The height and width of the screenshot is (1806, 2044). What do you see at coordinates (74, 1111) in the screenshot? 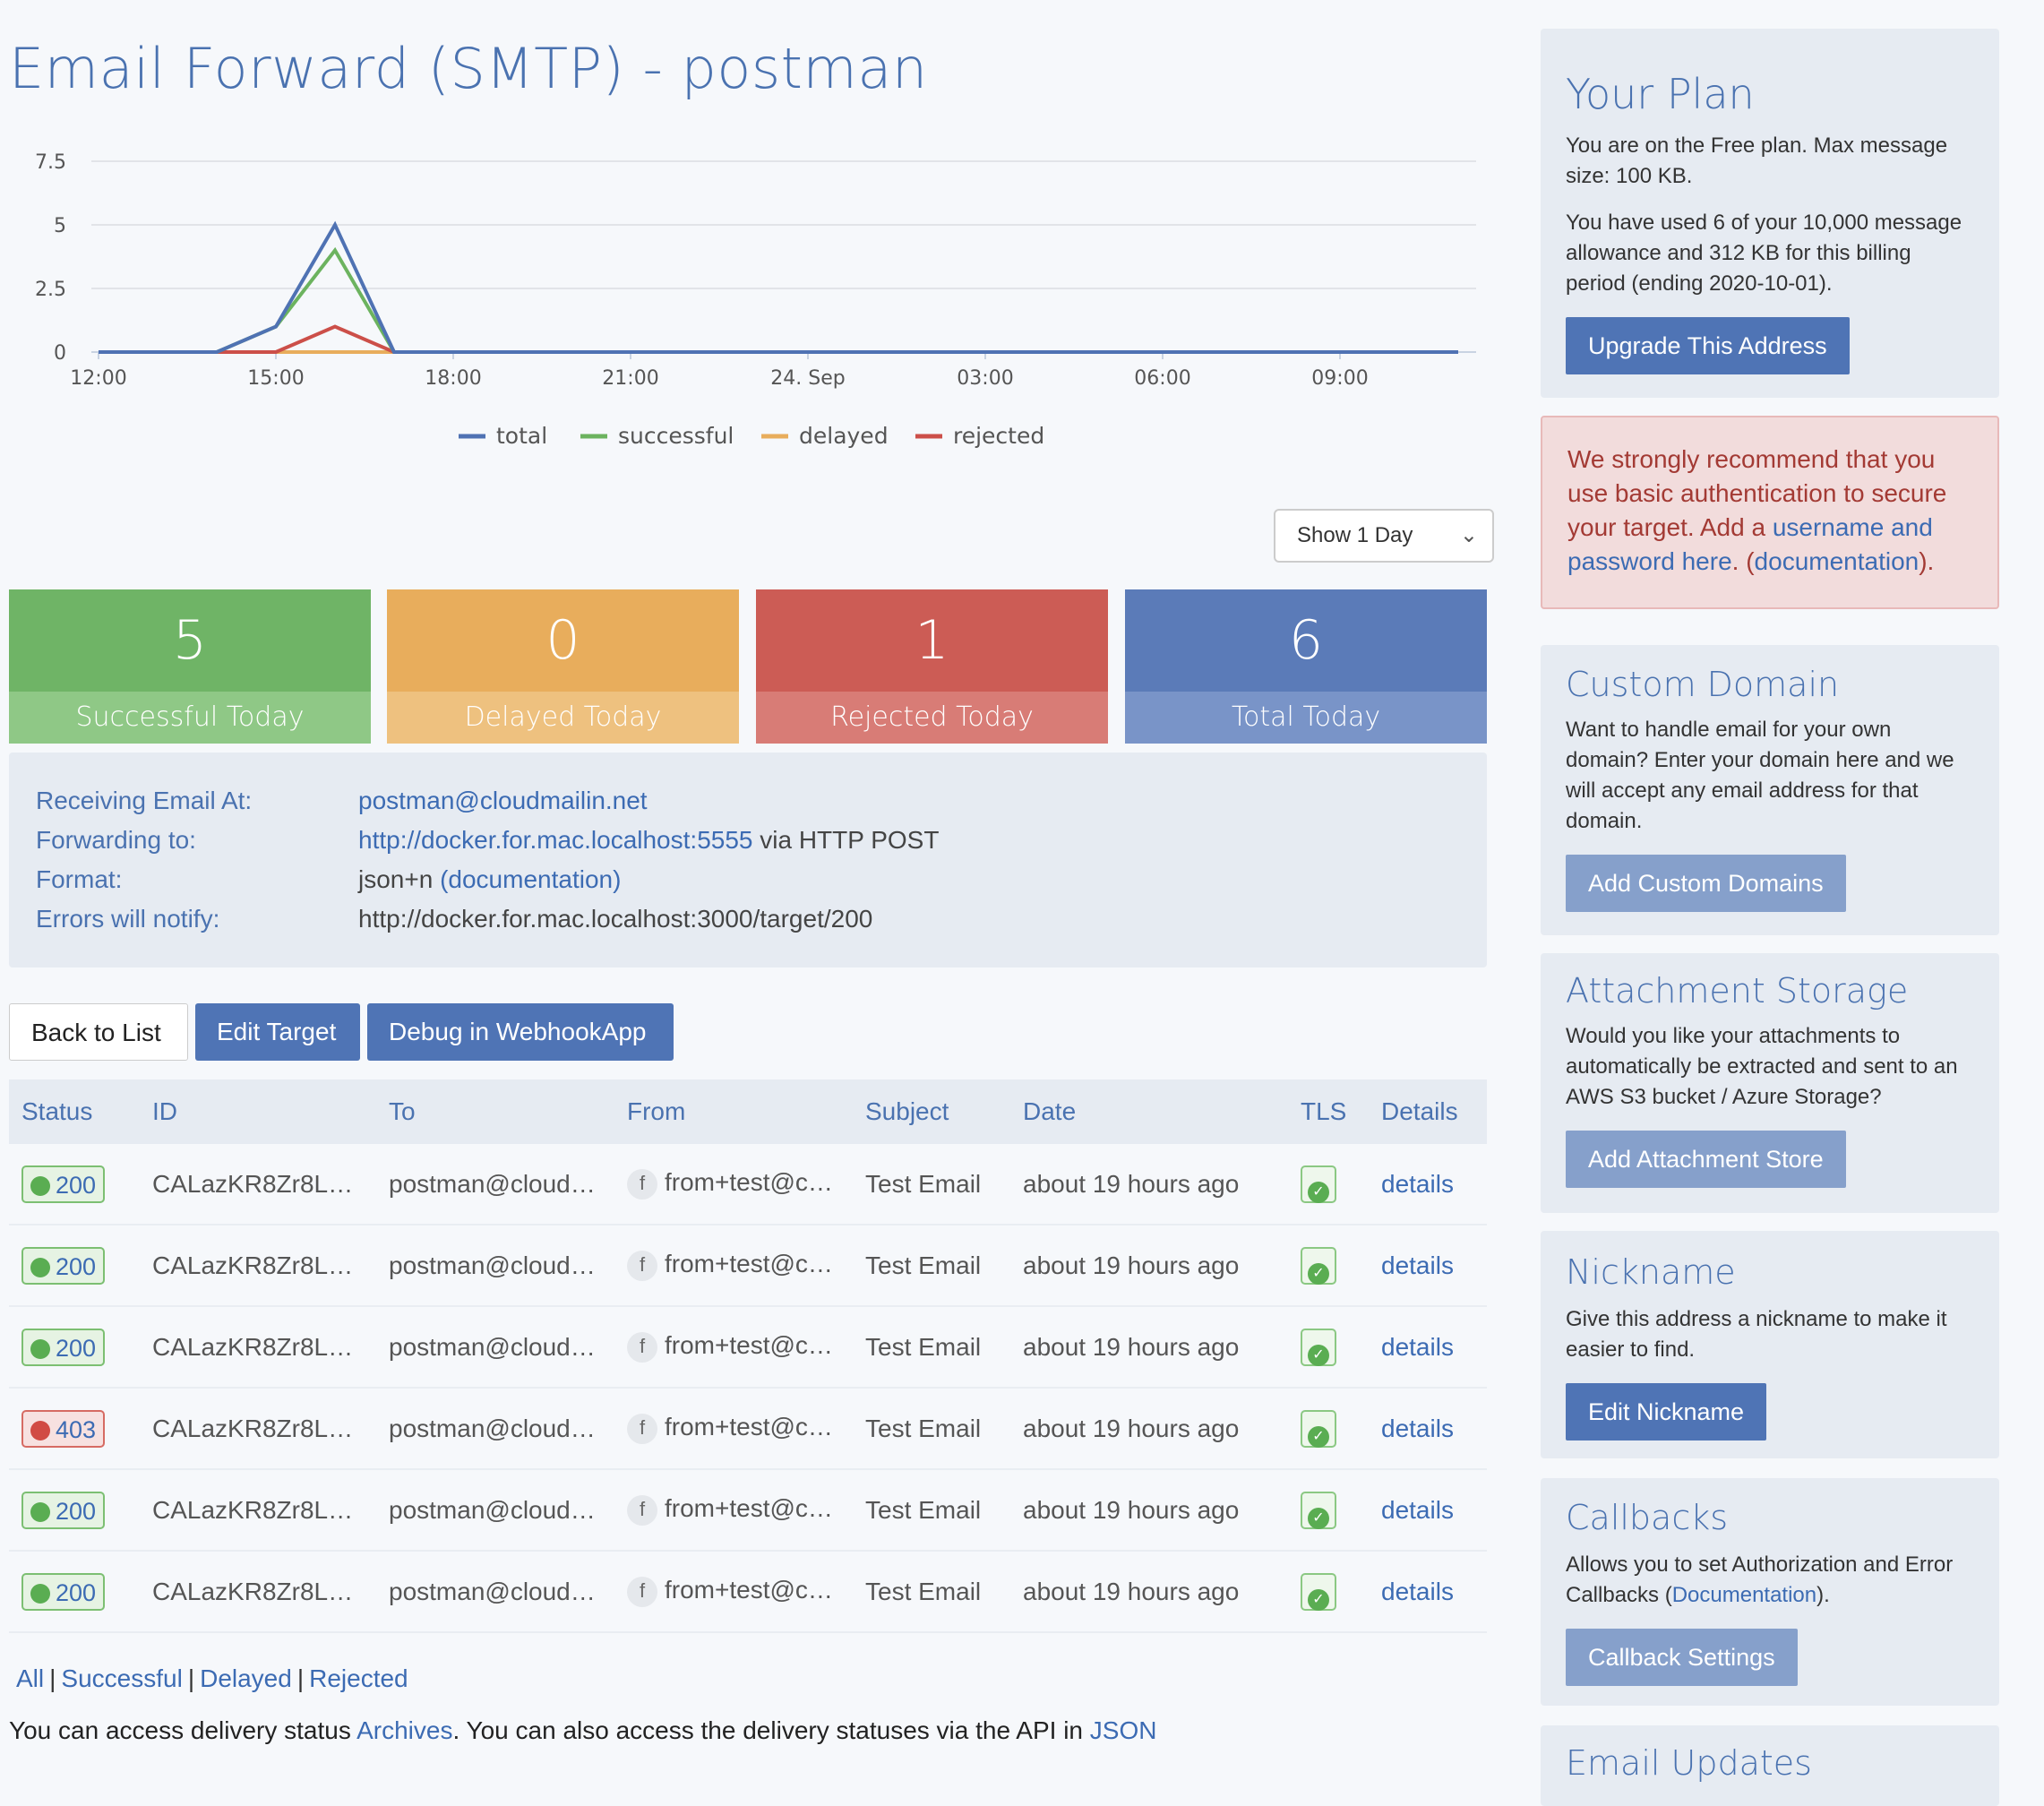
I see `header-status: Status` at bounding box center [74, 1111].